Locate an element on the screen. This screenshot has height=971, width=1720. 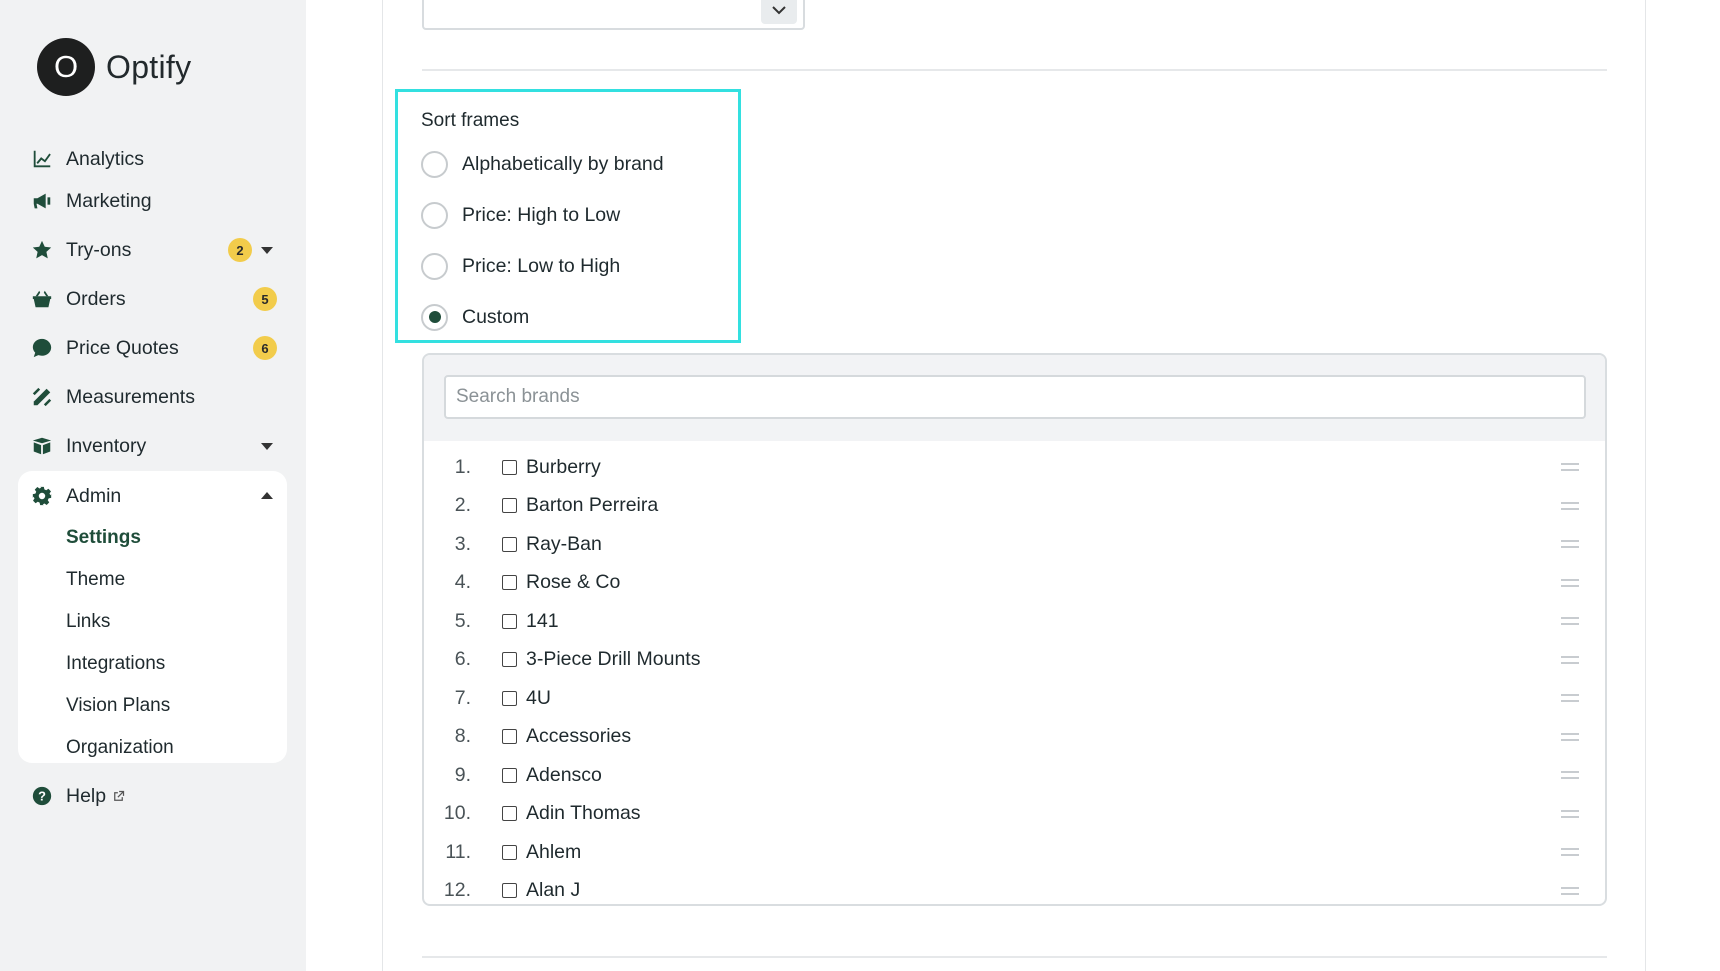
radio-label: Price: Low to High is located at coordinates (541, 265).